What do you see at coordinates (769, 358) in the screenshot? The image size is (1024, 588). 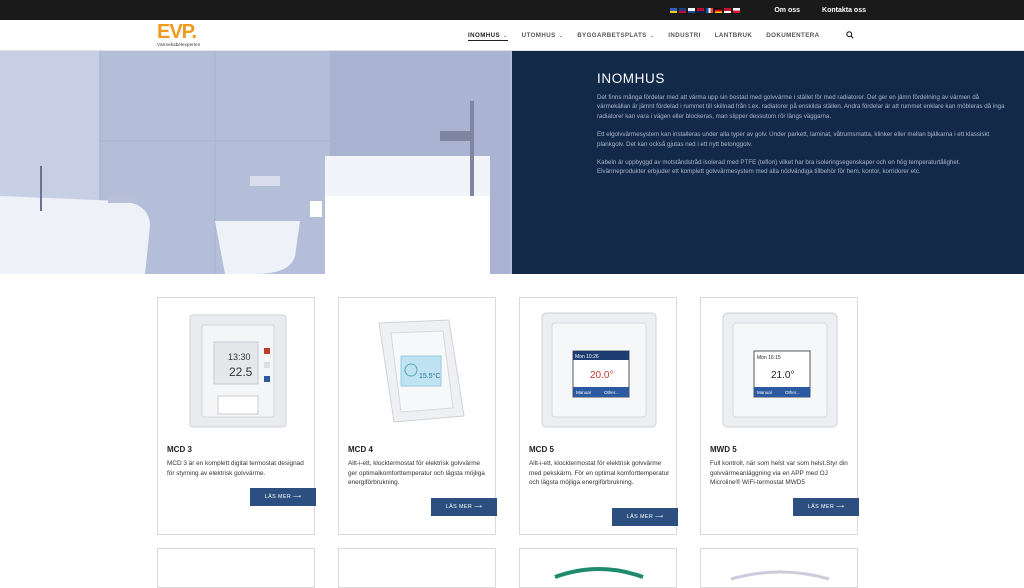 I see `screen-time: Mon 16:15` at bounding box center [769, 358].